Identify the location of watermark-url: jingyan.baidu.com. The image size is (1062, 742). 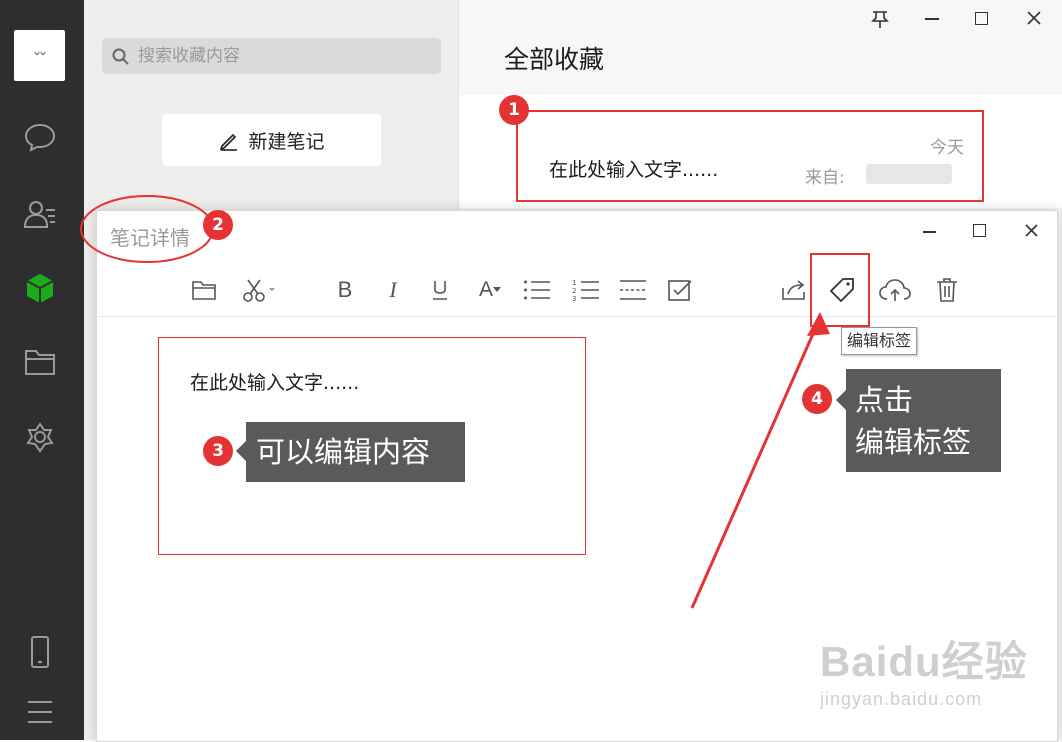
(901, 699).